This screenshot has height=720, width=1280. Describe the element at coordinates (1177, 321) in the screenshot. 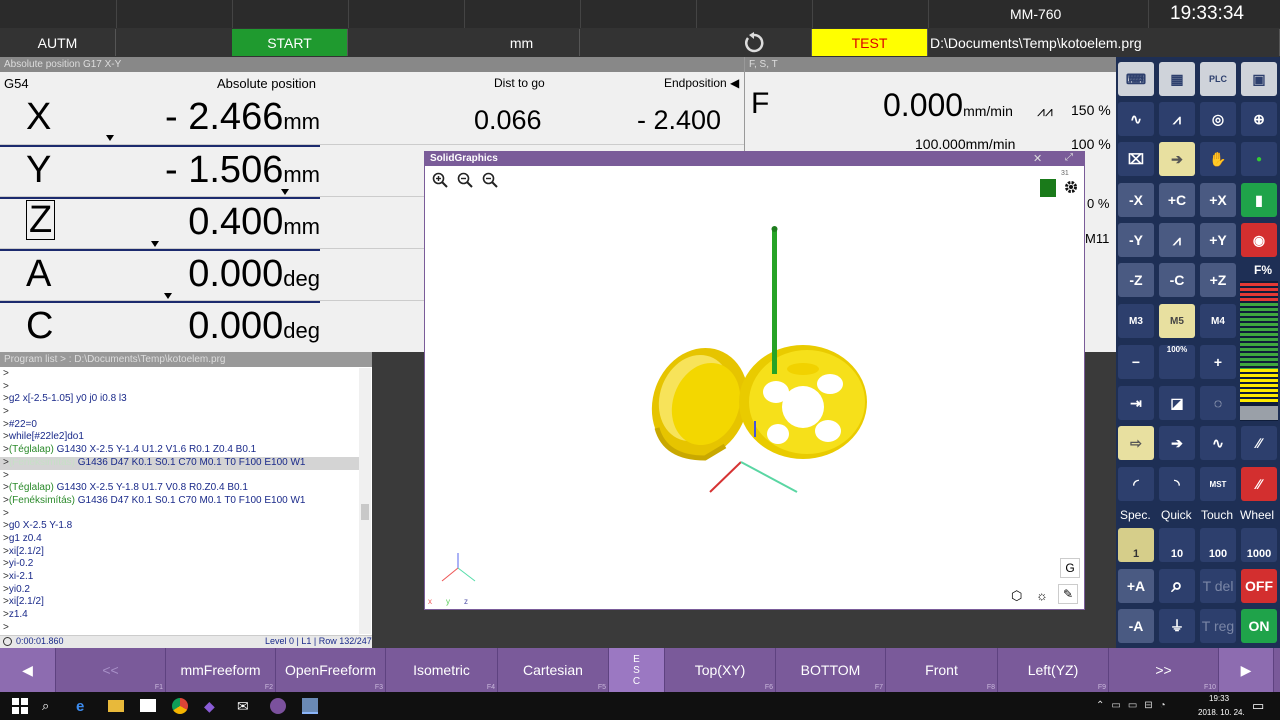

I see `spindle-stop-button: M5` at that location.